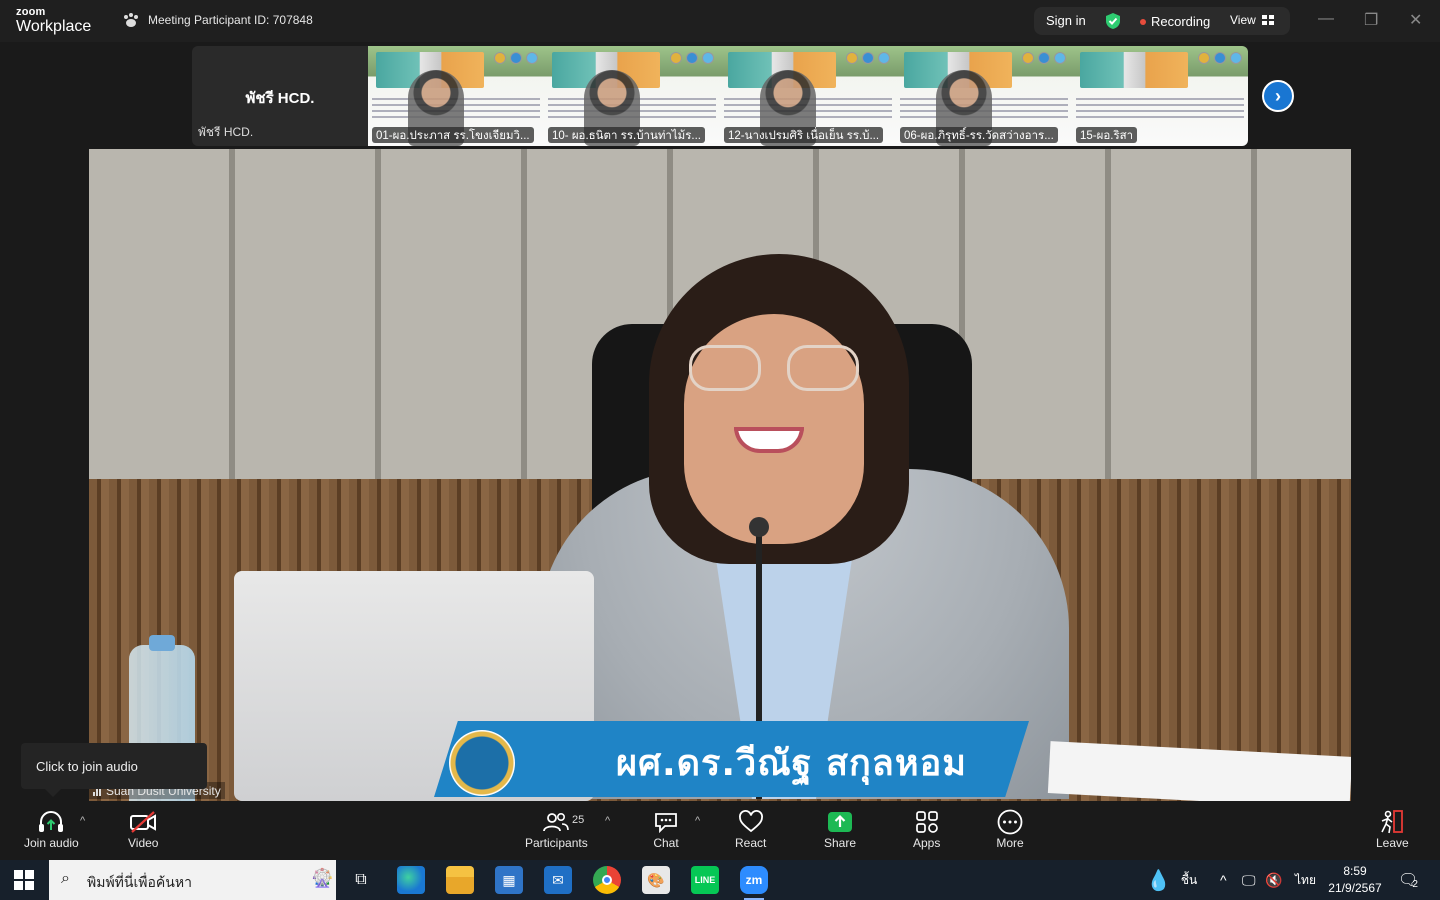 Image resolution: width=1440 pixels, height=900 pixels. Describe the element at coordinates (1158, 880) in the screenshot. I see `water-drop-icon: 💧` at that location.